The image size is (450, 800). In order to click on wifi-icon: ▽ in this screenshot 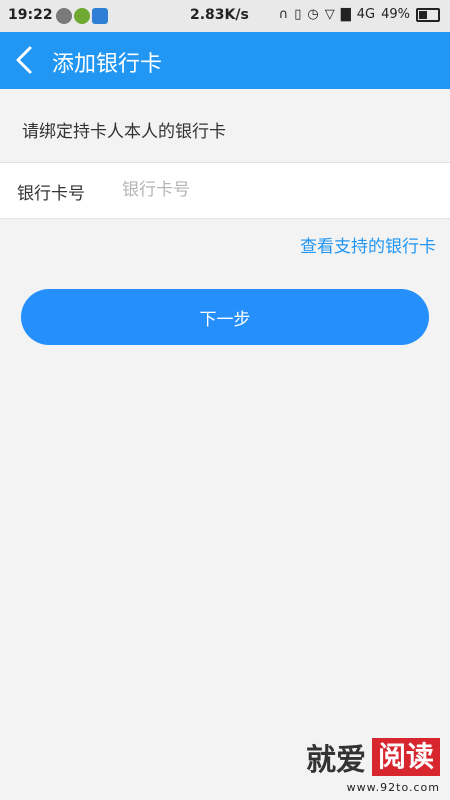, I will do `click(329, 14)`.